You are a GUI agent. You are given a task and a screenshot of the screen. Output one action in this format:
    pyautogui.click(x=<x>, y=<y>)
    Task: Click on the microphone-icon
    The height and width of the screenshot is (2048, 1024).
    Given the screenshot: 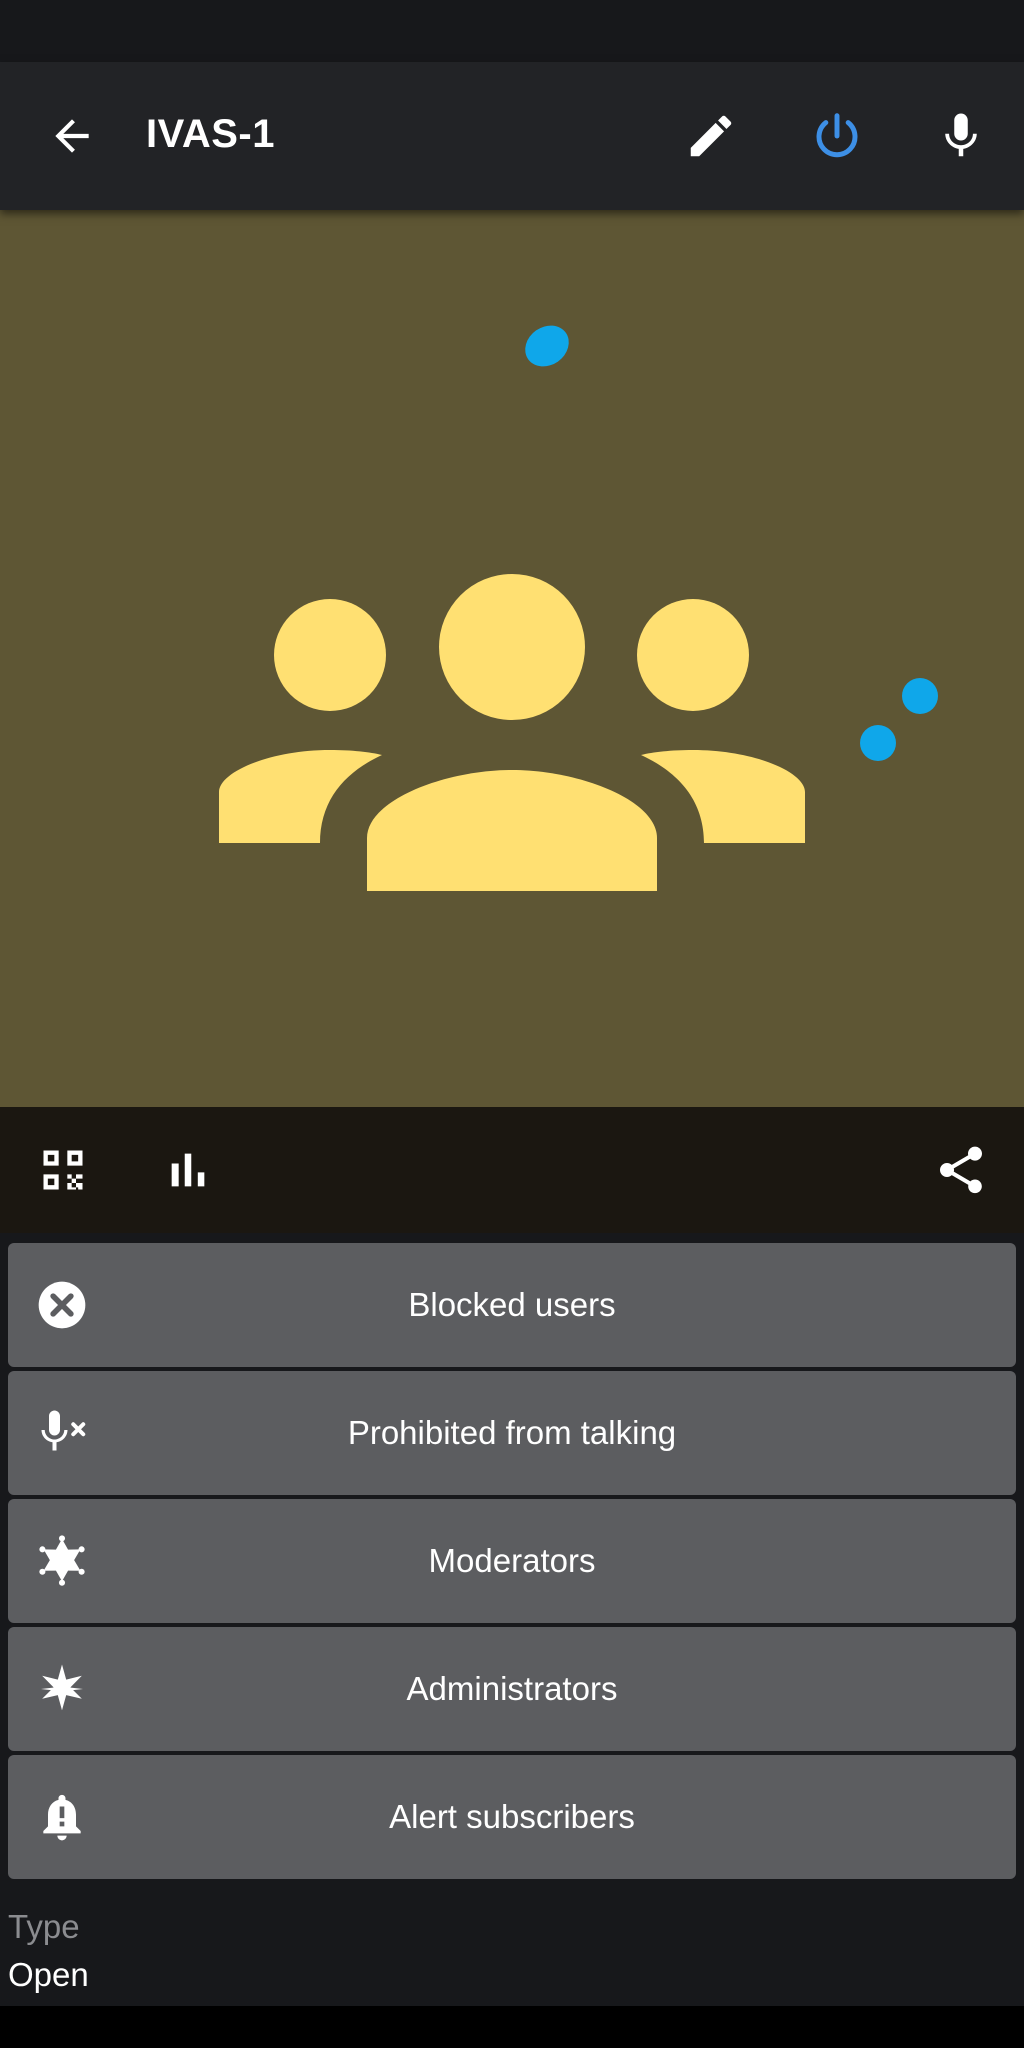 What is the action you would take?
    pyautogui.click(x=961, y=135)
    